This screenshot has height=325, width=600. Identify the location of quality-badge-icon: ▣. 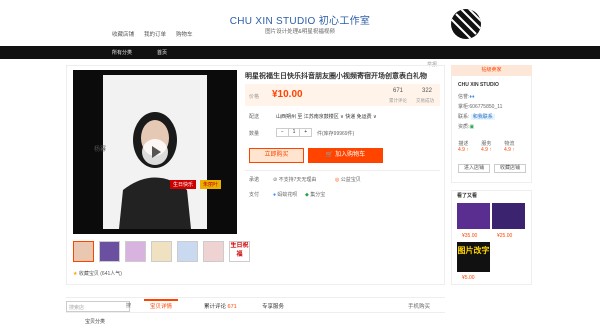
(472, 127).